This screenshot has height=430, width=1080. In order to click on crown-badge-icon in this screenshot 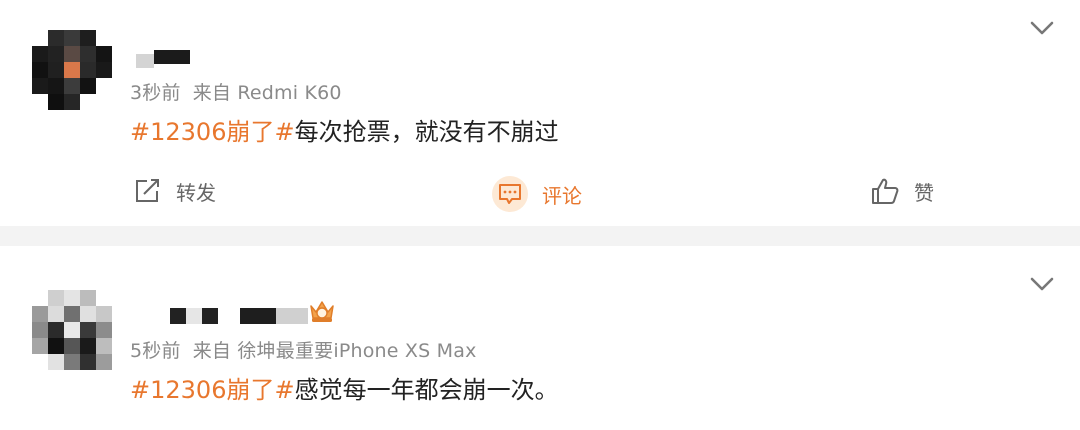, I will do `click(322, 311)`.